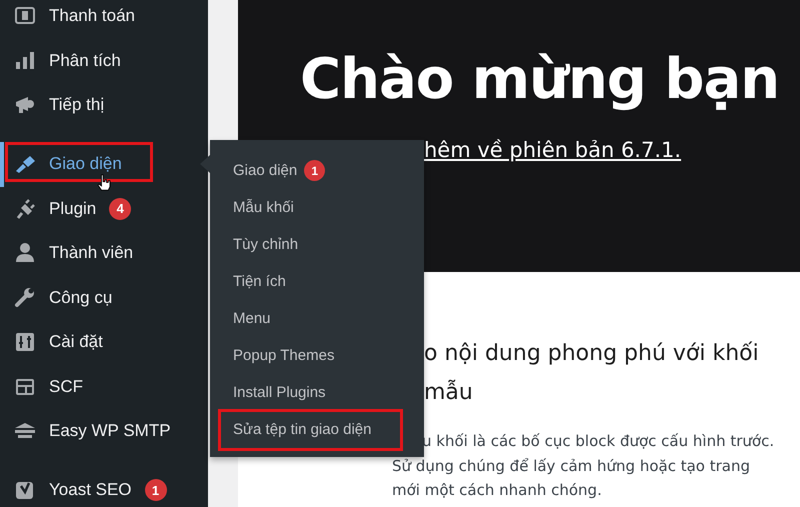  Describe the element at coordinates (85, 60) in the screenshot. I see `sidebar-label: Phân tích` at that location.